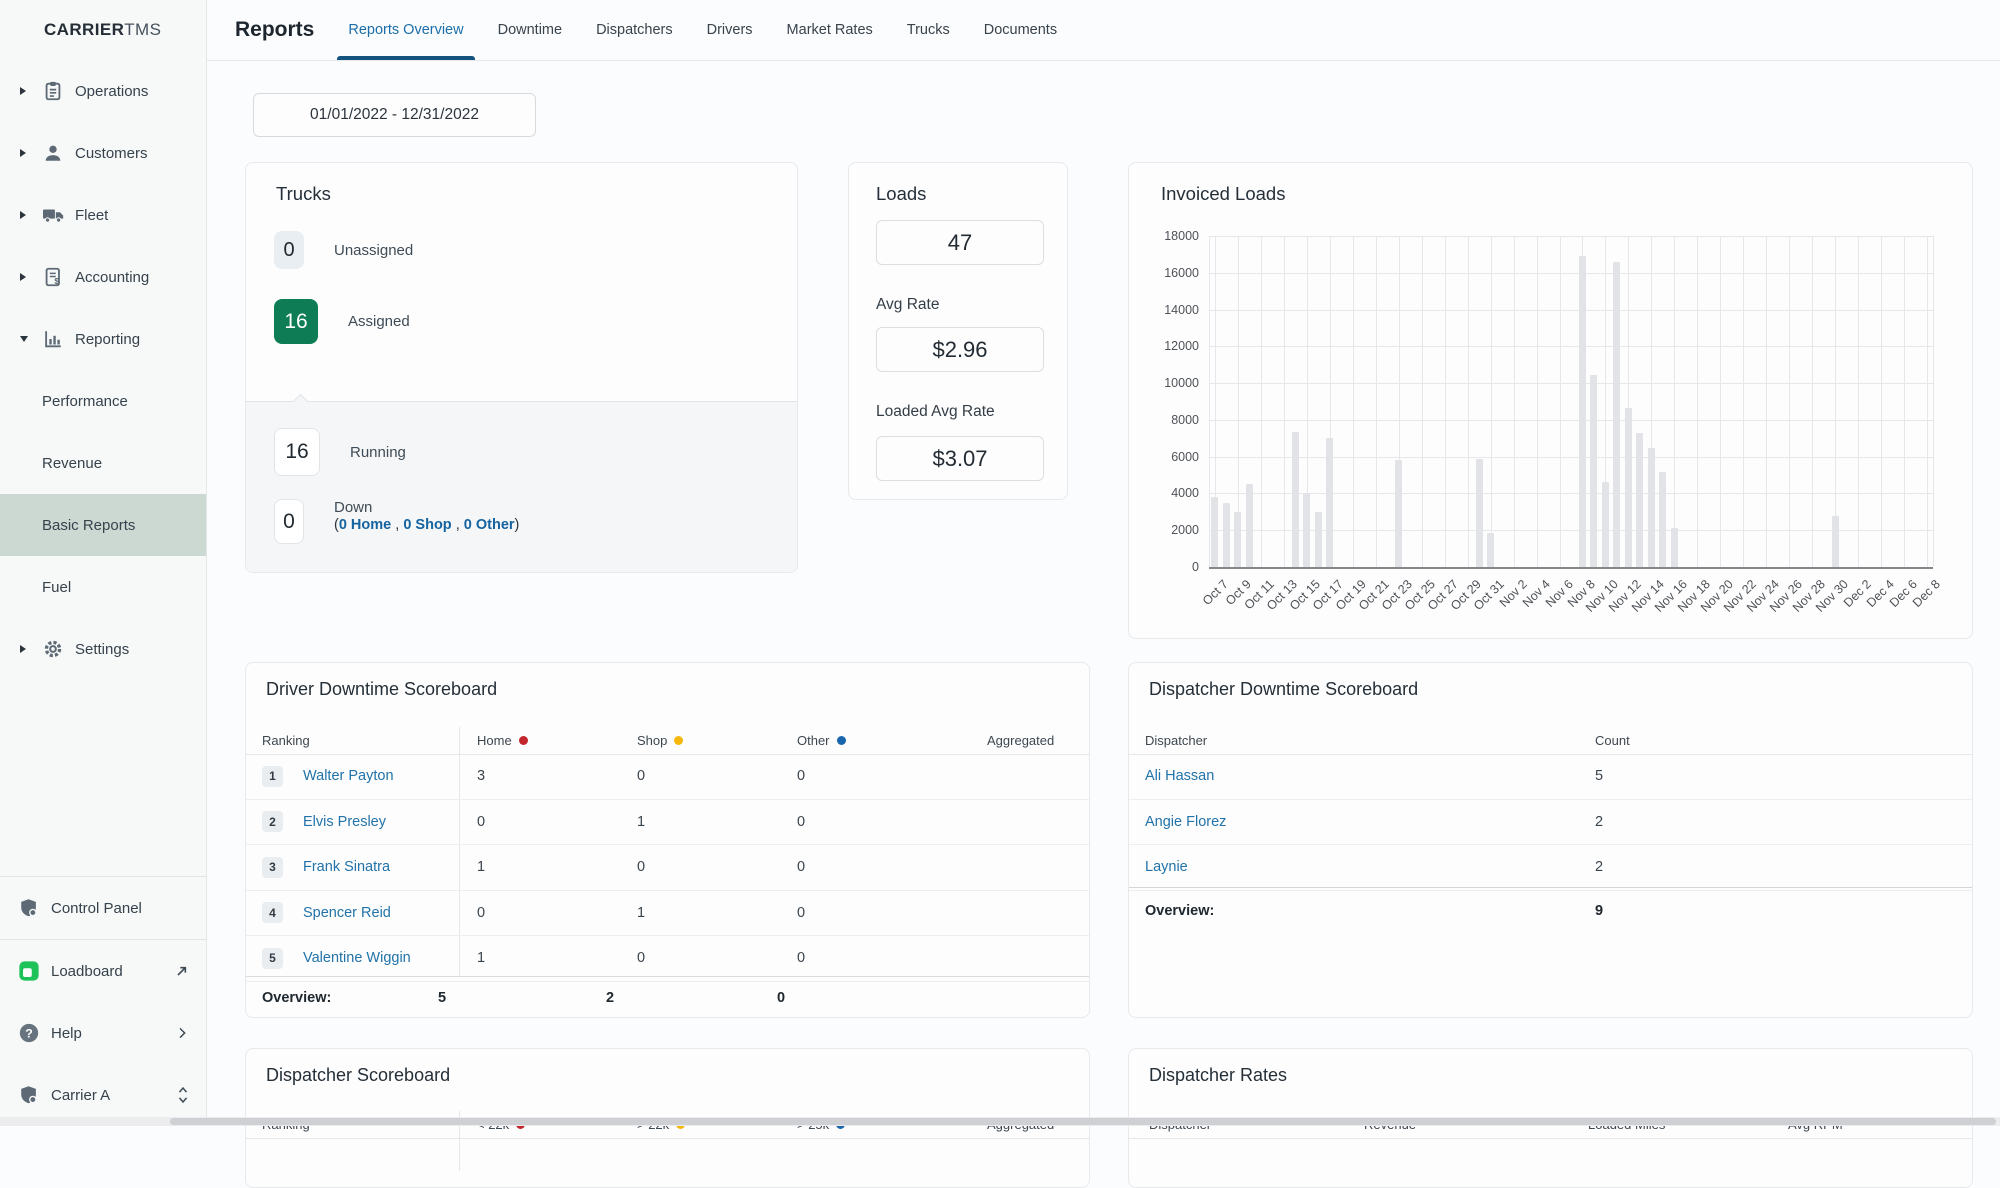  I want to click on running-label: Running, so click(378, 452).